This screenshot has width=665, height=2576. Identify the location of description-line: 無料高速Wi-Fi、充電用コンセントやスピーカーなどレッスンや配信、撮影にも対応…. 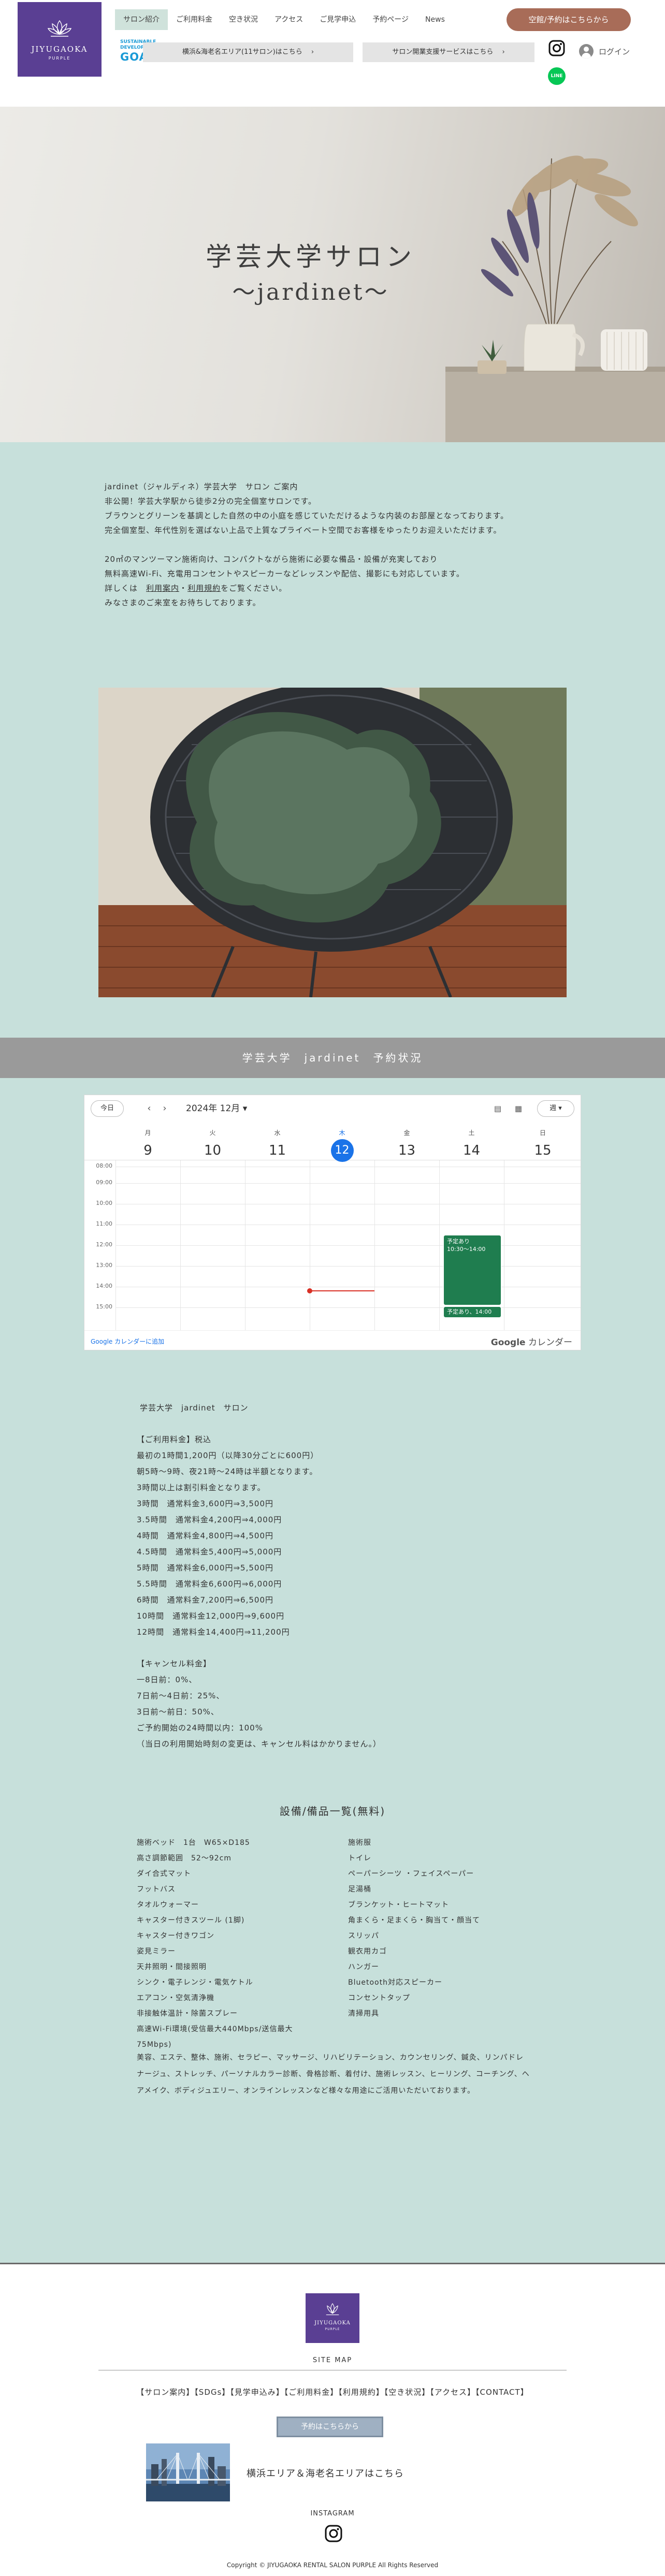
(285, 573).